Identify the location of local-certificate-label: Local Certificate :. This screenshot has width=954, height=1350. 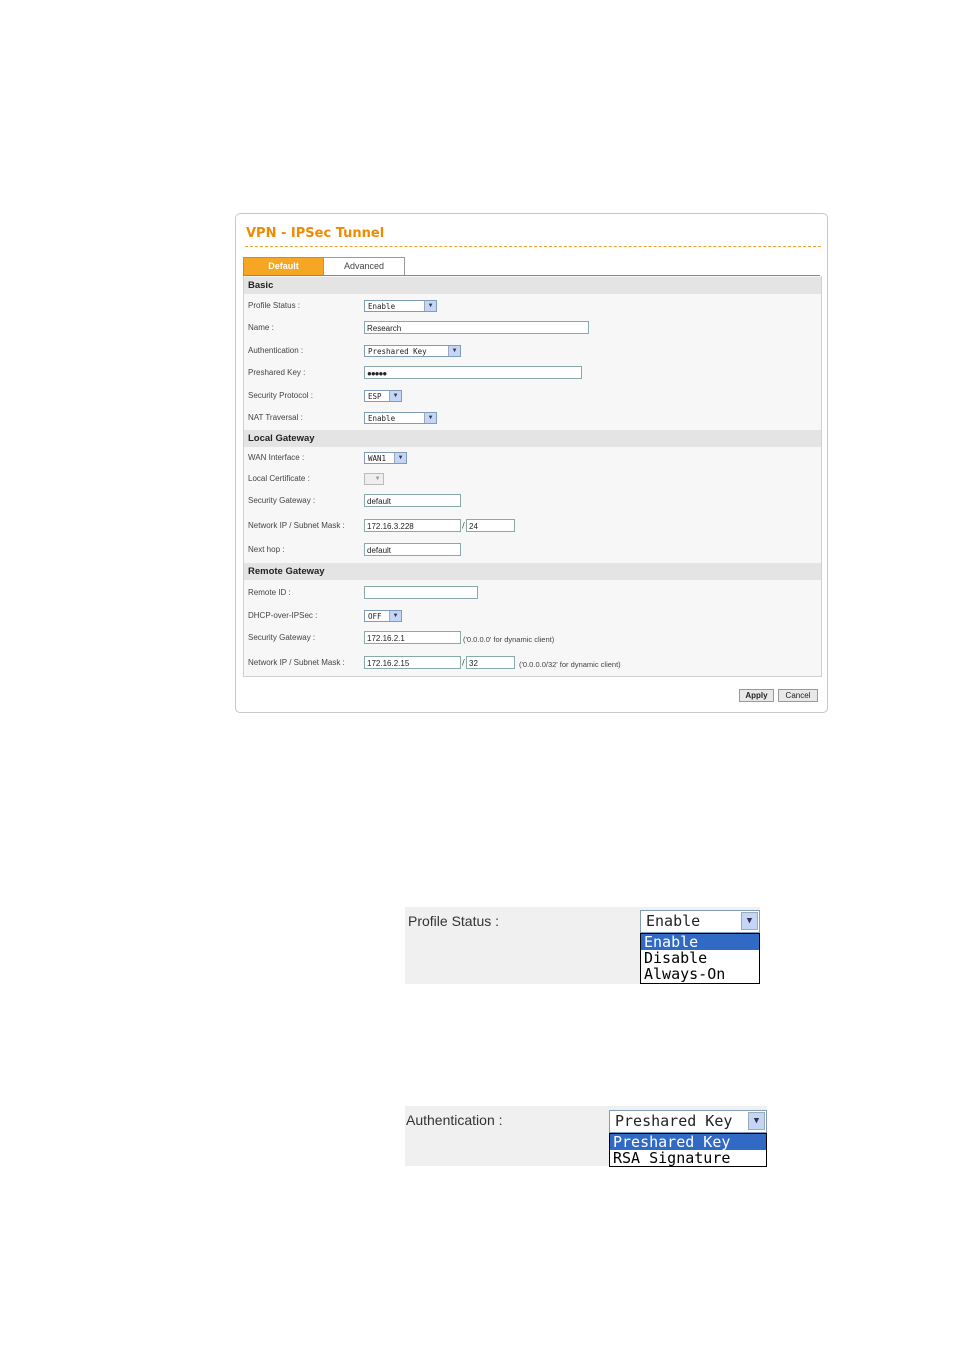
(279, 478).